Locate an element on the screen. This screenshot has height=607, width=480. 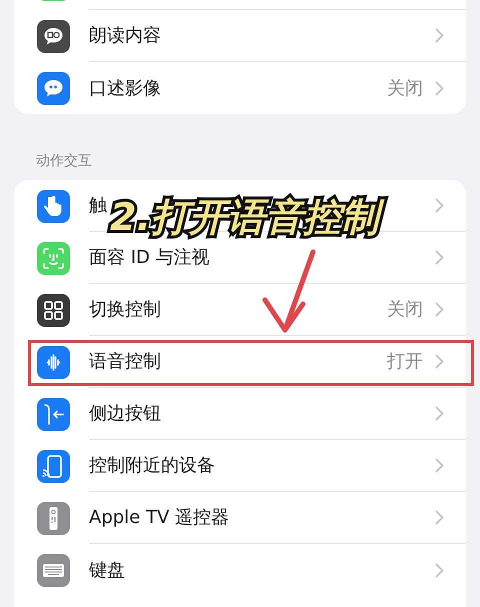
side-button-icon is located at coordinates (53, 414).